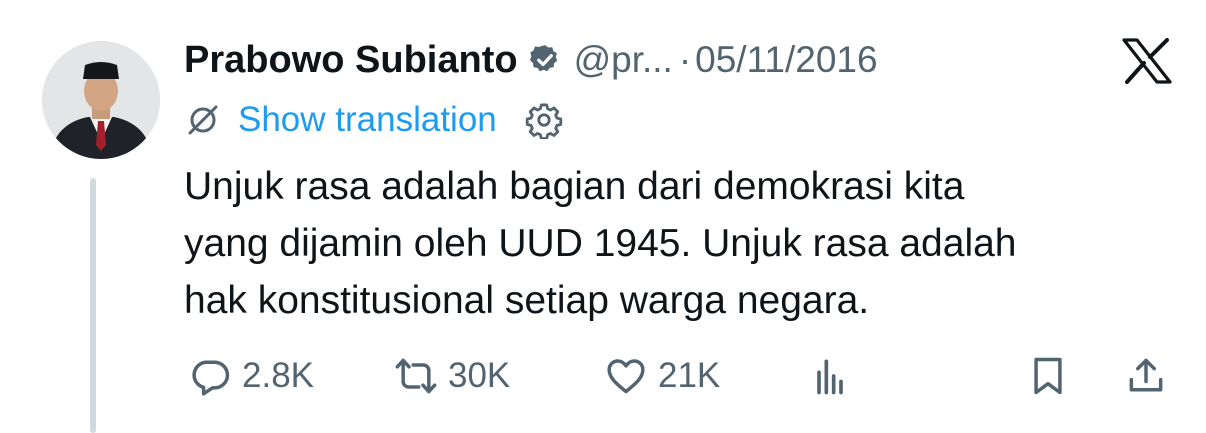 The image size is (1206, 433). I want to click on share-icon, so click(1146, 375).